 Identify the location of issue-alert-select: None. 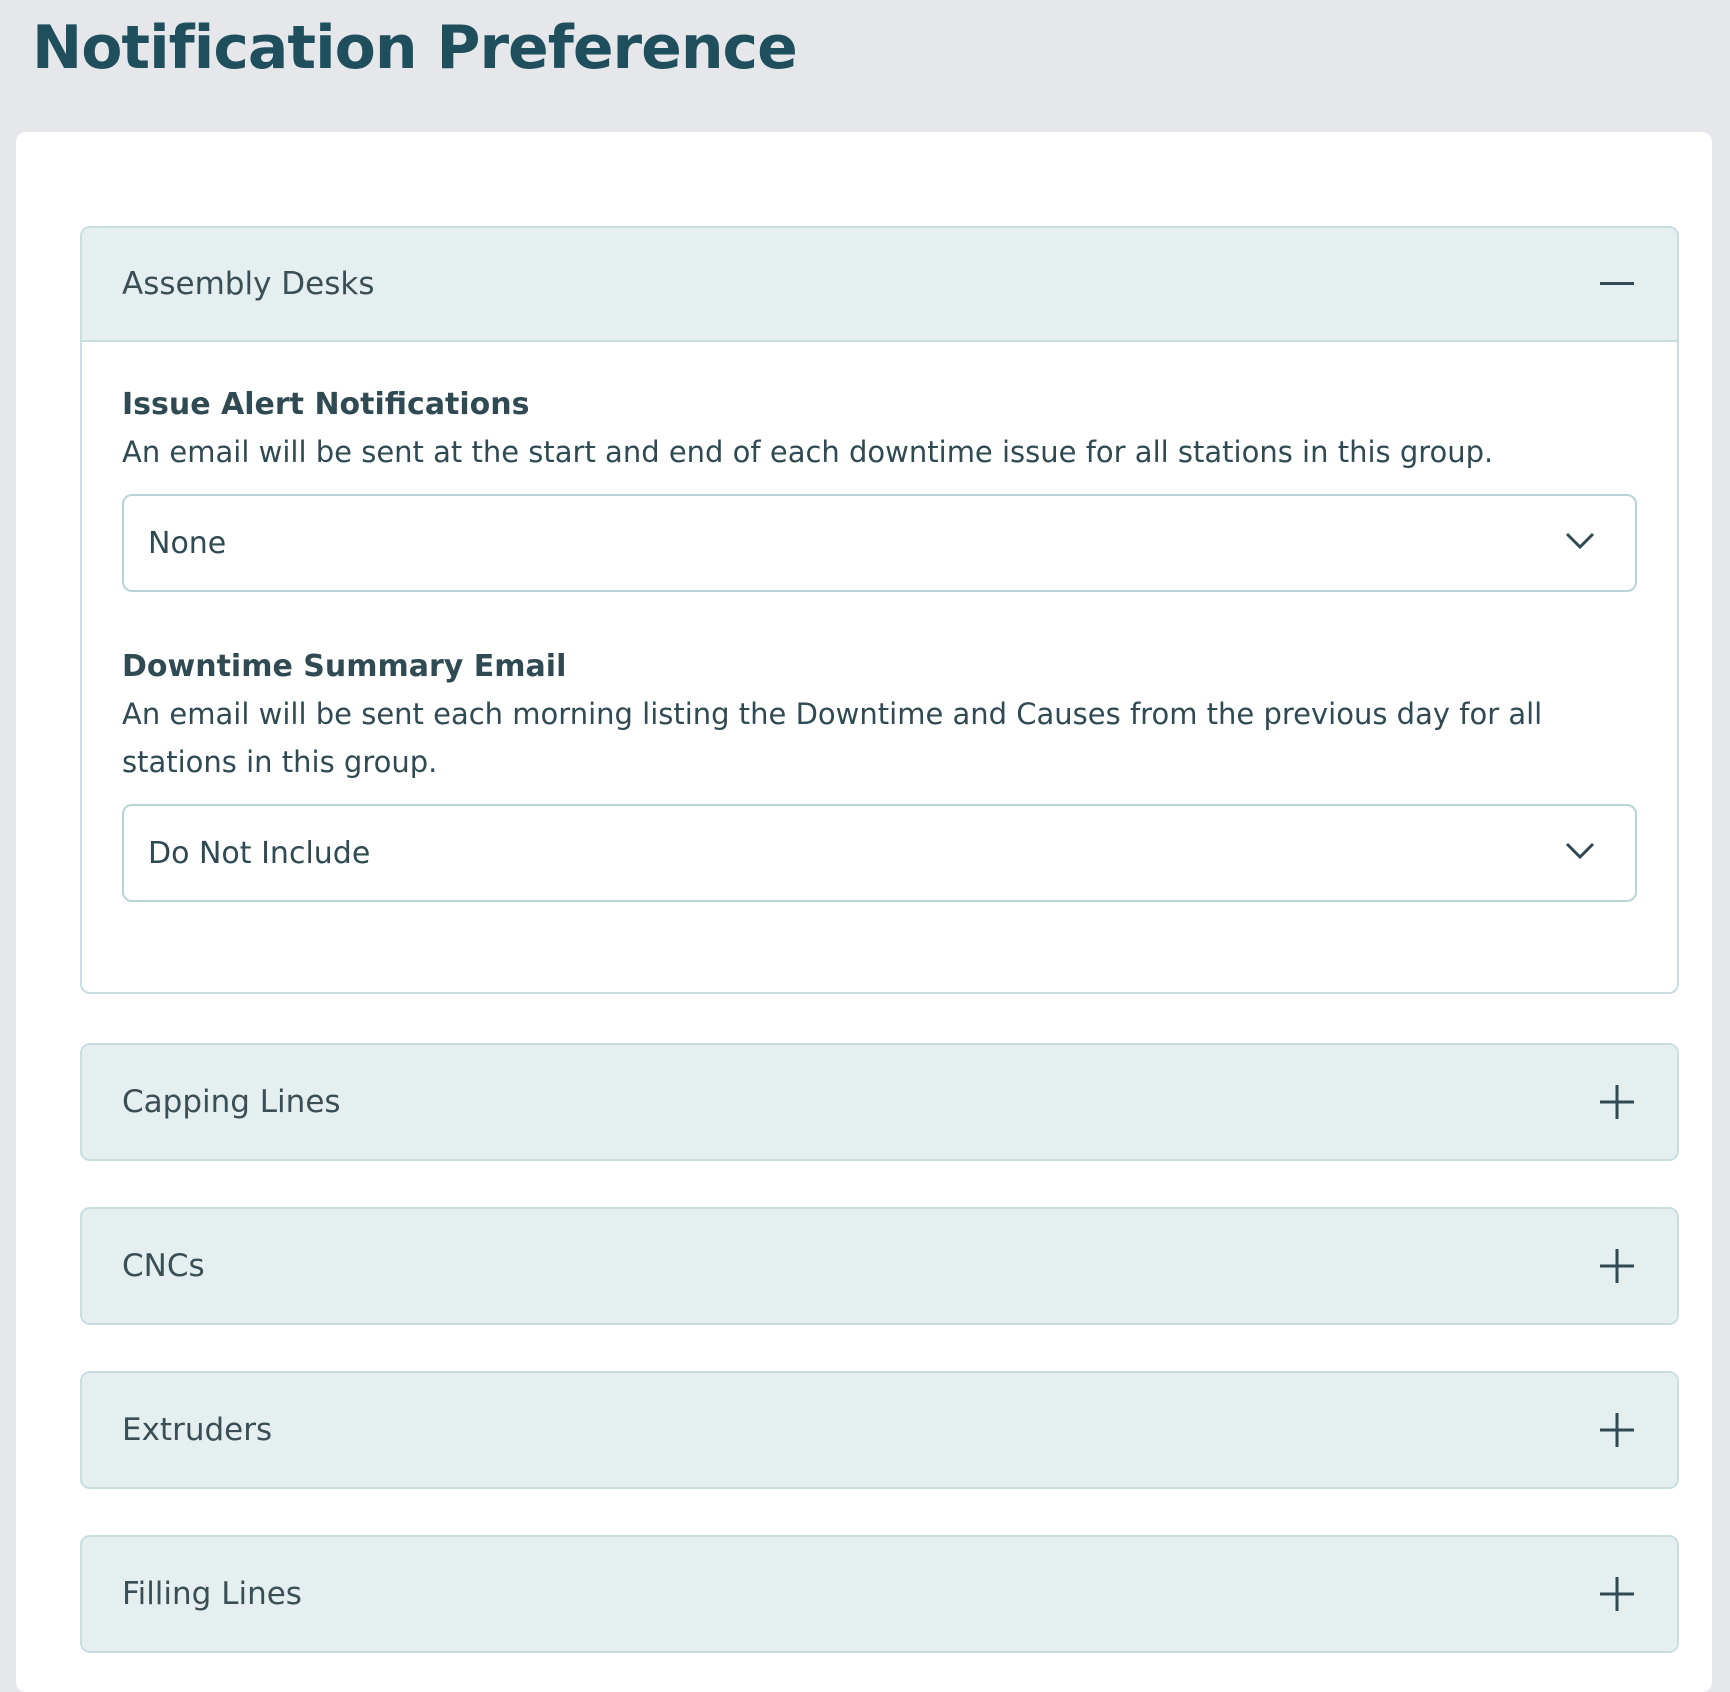
(879, 543).